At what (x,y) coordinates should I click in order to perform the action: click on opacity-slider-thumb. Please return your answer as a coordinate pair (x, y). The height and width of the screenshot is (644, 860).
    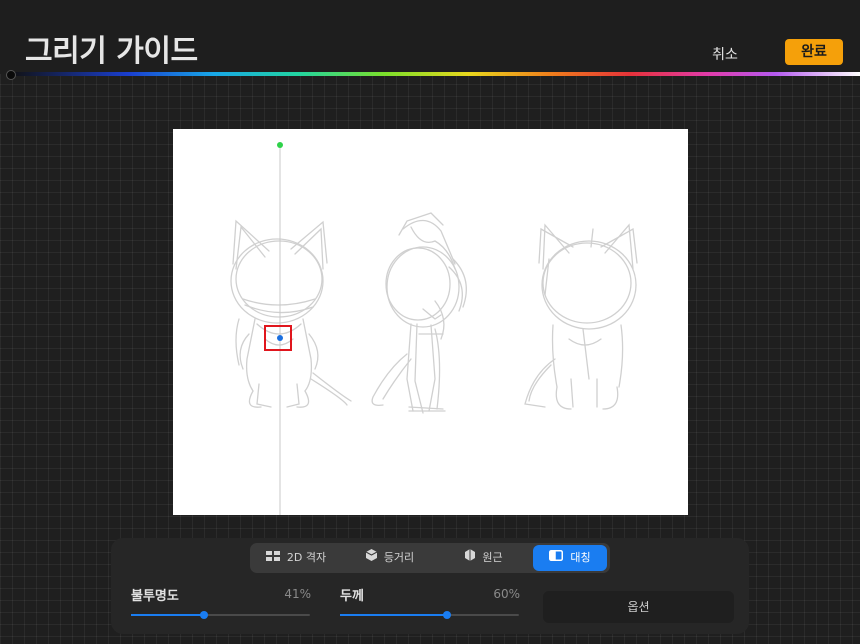
    Looking at the image, I should click on (204, 615).